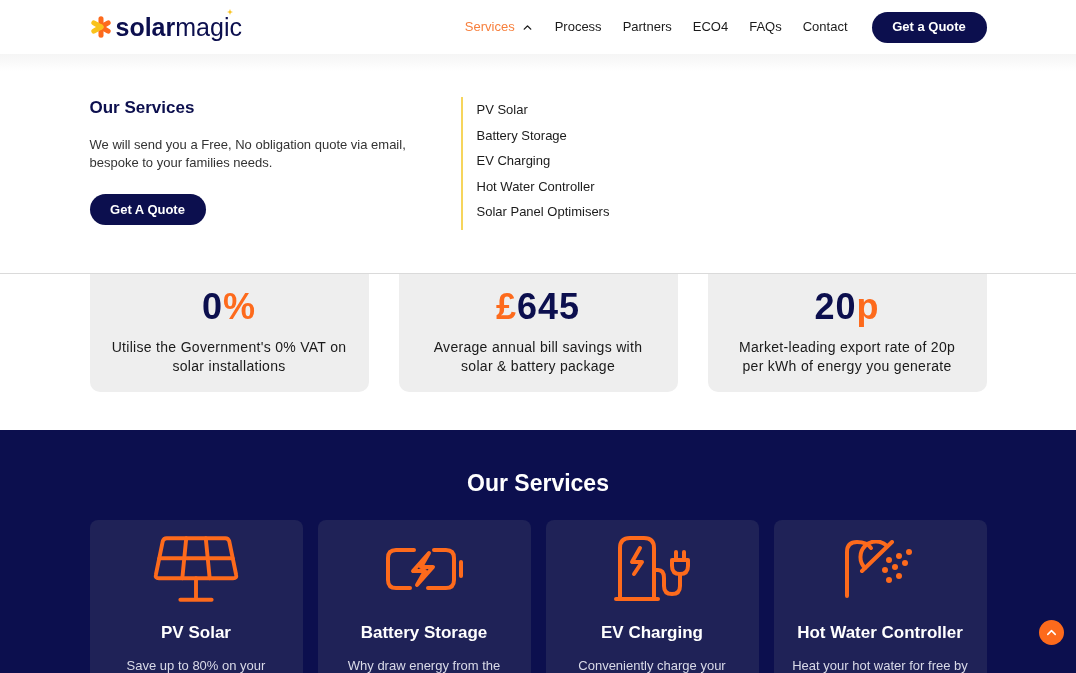  I want to click on service-title: Hot Water Controller, so click(880, 633).